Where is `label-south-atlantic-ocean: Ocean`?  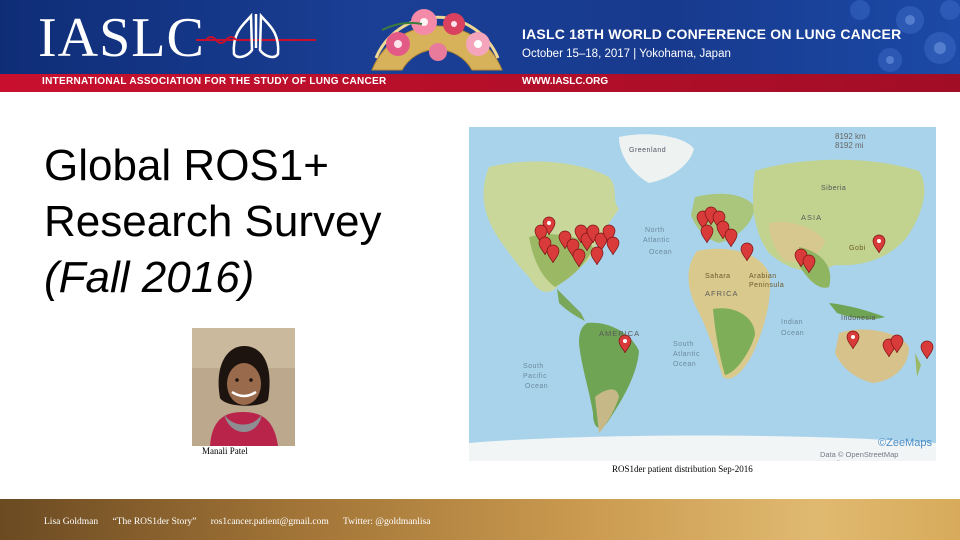 label-south-atlantic-ocean: Ocean is located at coordinates (685, 364).